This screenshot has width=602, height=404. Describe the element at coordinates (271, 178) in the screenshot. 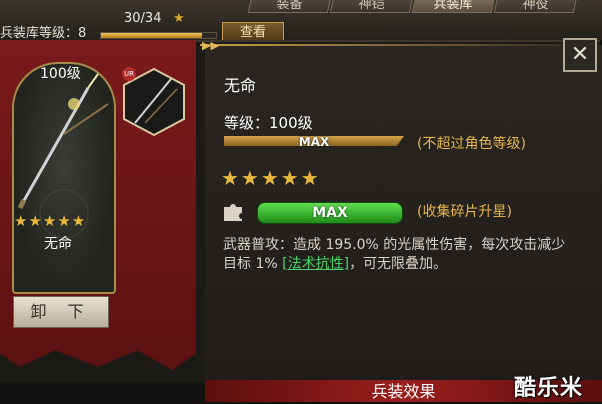

I see `weapon-stars: ★★★★★` at that location.